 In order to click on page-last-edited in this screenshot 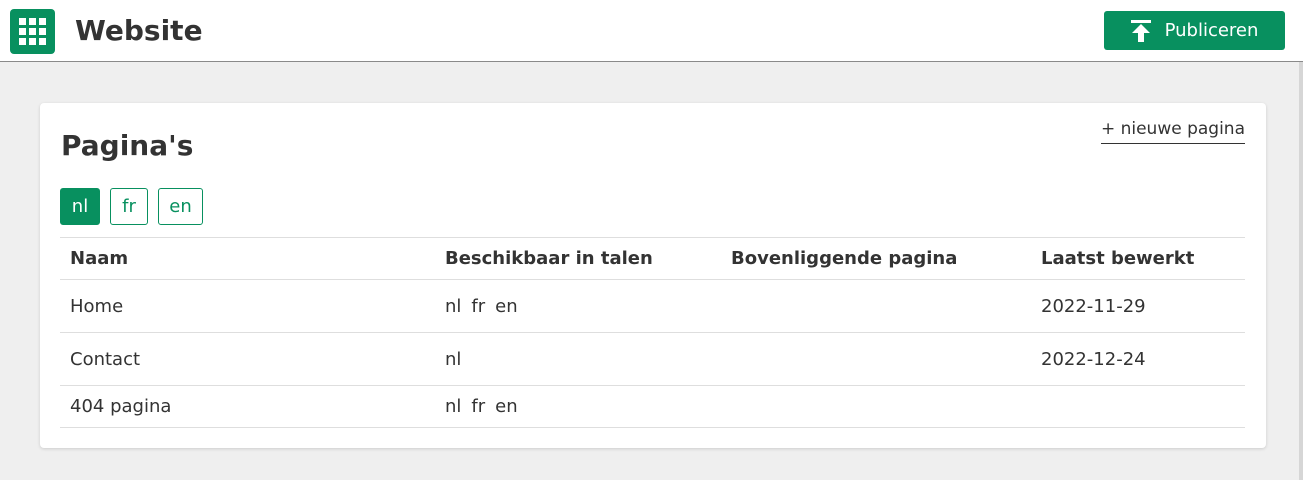, I will do `click(1138, 406)`.